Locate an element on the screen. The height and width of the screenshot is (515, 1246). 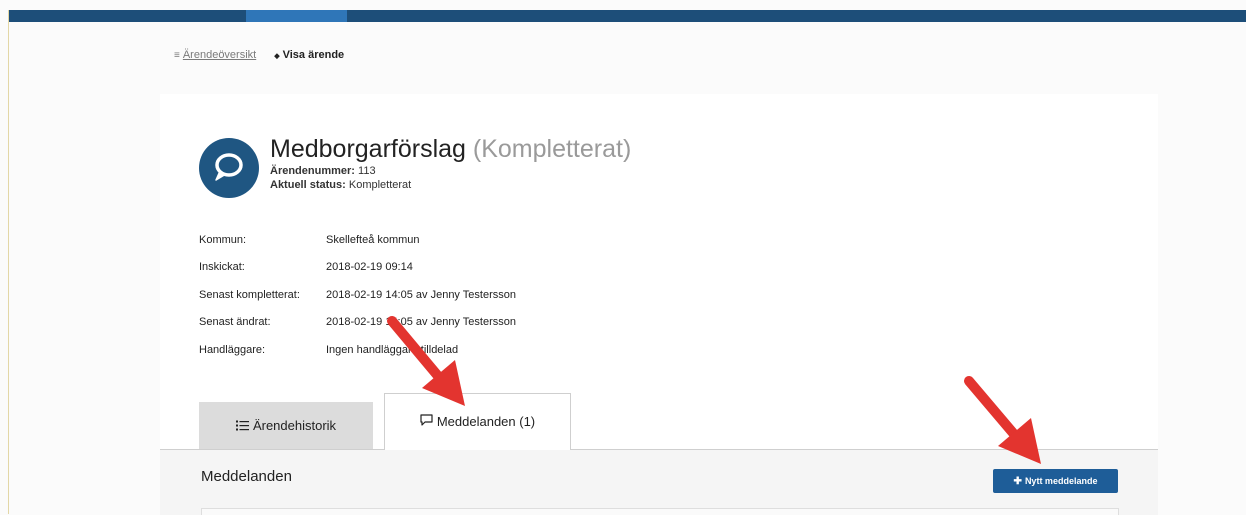
case-number: Ärendenummer: 113 is located at coordinates (323, 171).